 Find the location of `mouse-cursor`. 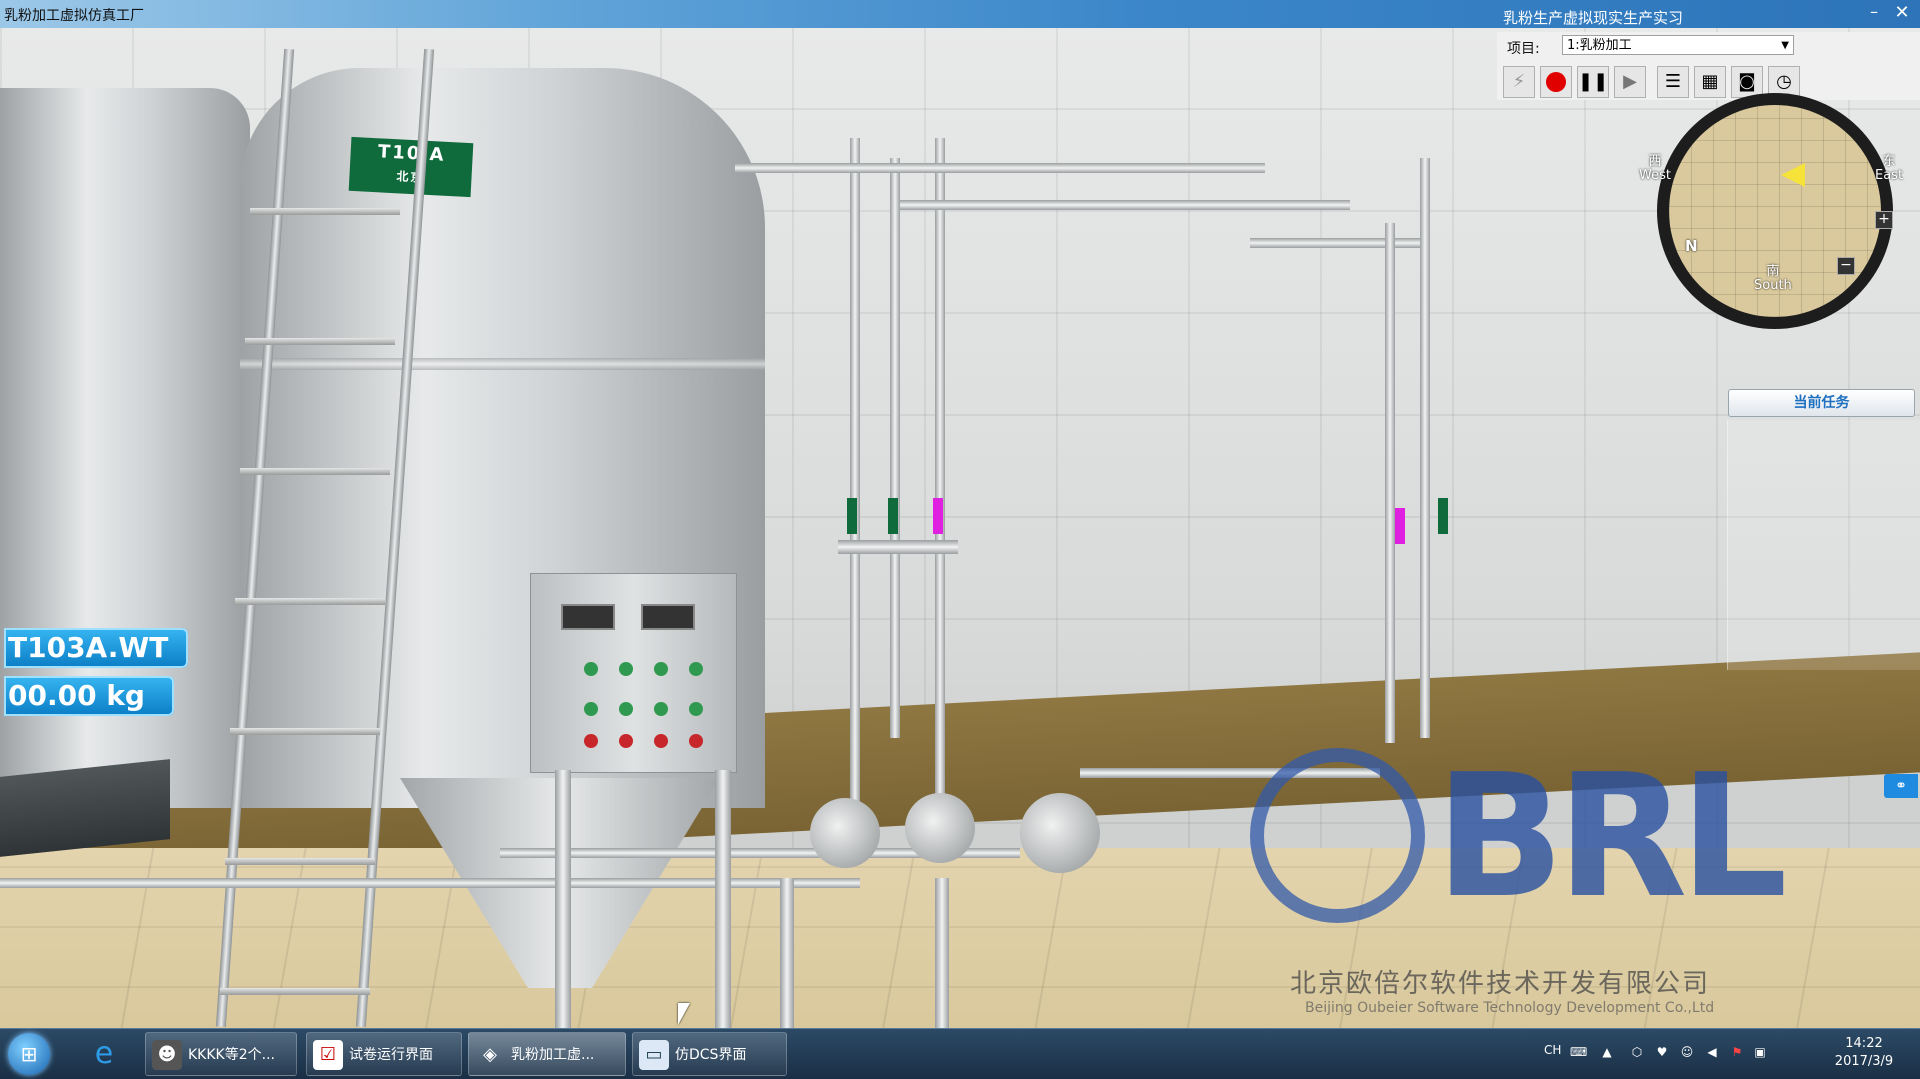

mouse-cursor is located at coordinates (684, 1014).